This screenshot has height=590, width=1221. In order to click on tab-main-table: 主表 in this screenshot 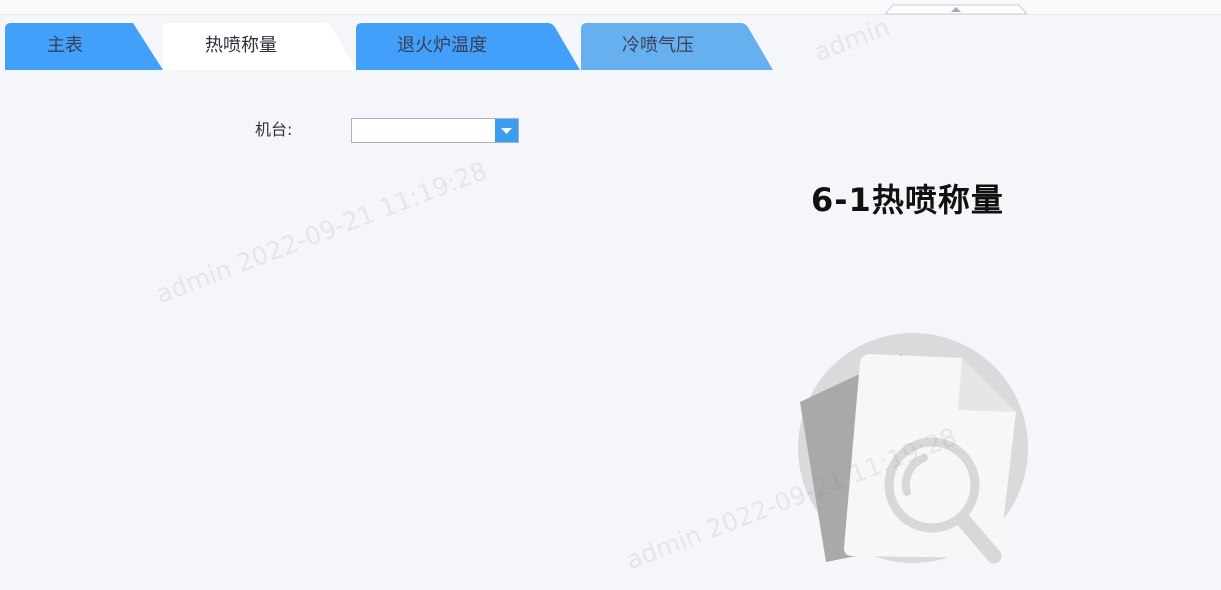, I will do `click(85, 46)`.